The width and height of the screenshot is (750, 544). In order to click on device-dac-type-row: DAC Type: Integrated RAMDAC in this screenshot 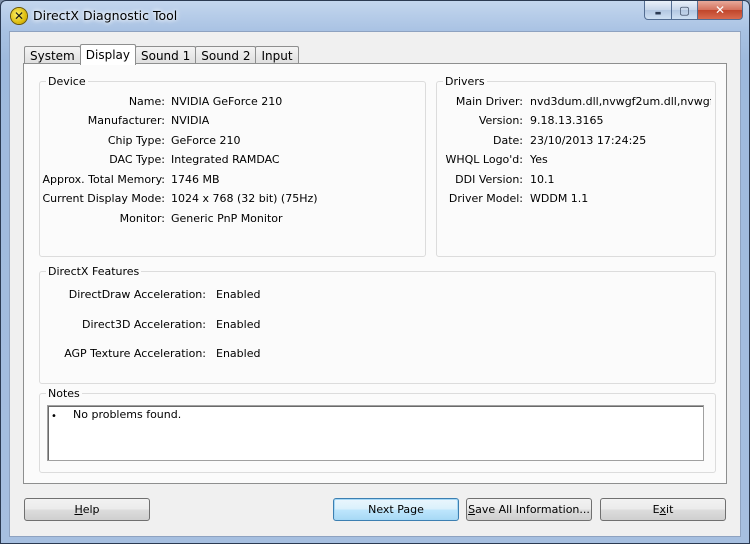, I will do `click(232, 160)`.